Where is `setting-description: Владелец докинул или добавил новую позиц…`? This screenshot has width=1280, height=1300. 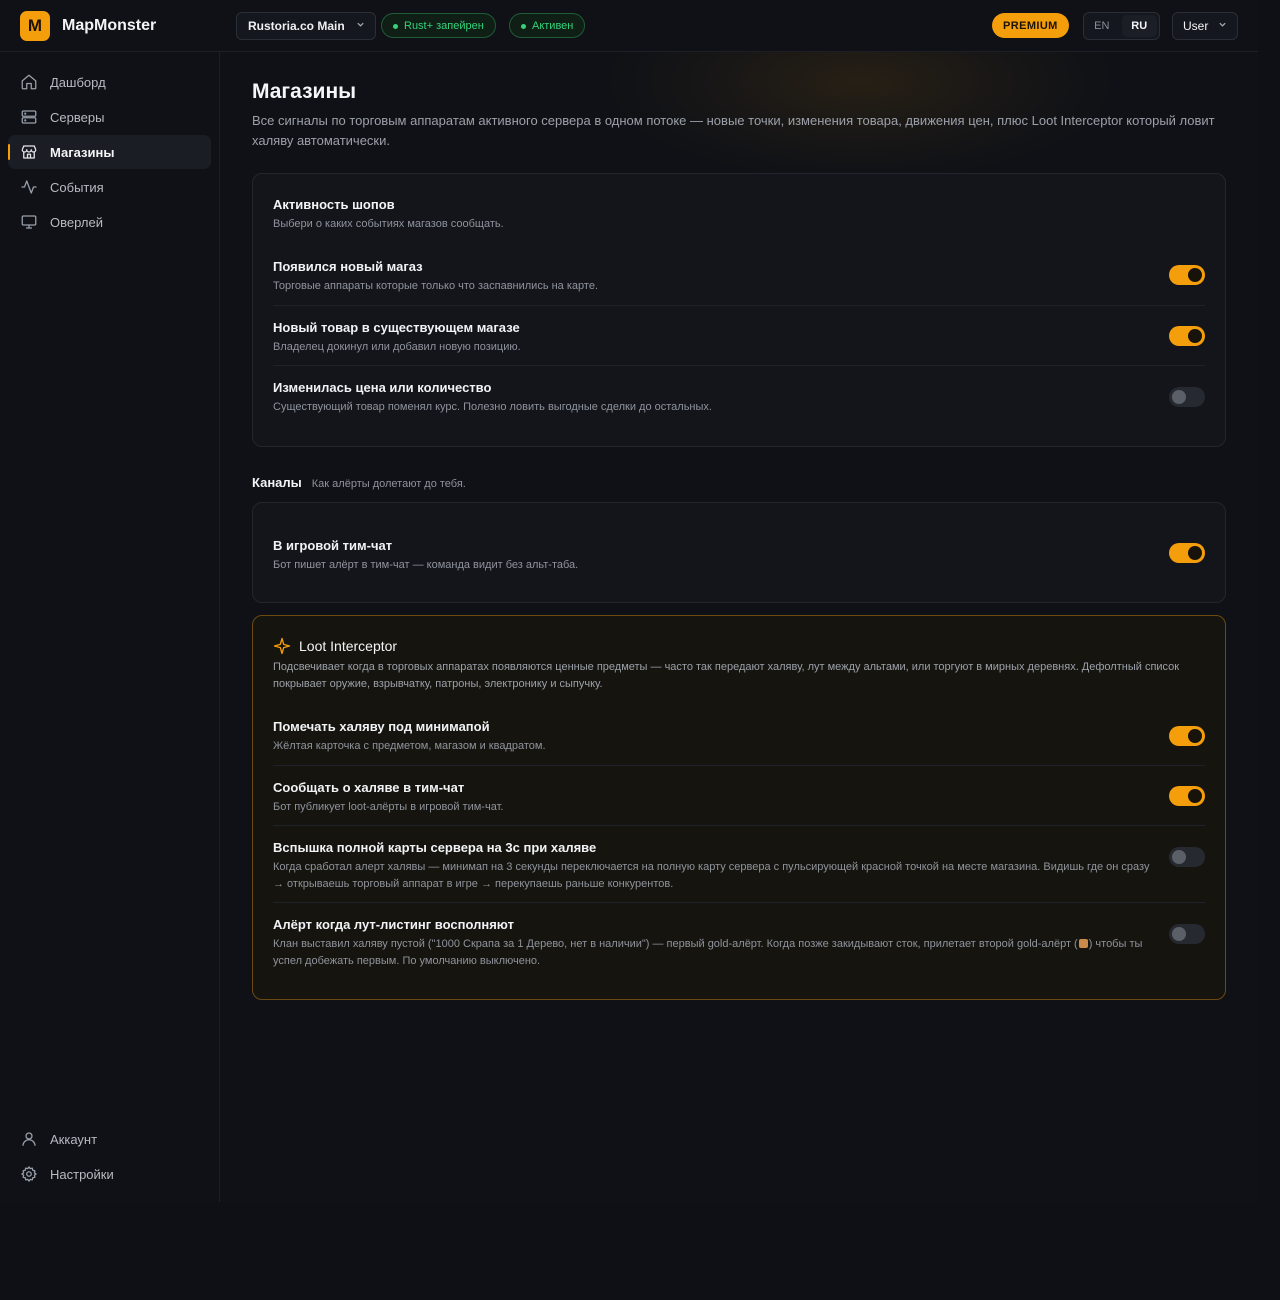 setting-description: Владелец докинул или добавил новую позиц… is located at coordinates (397, 347).